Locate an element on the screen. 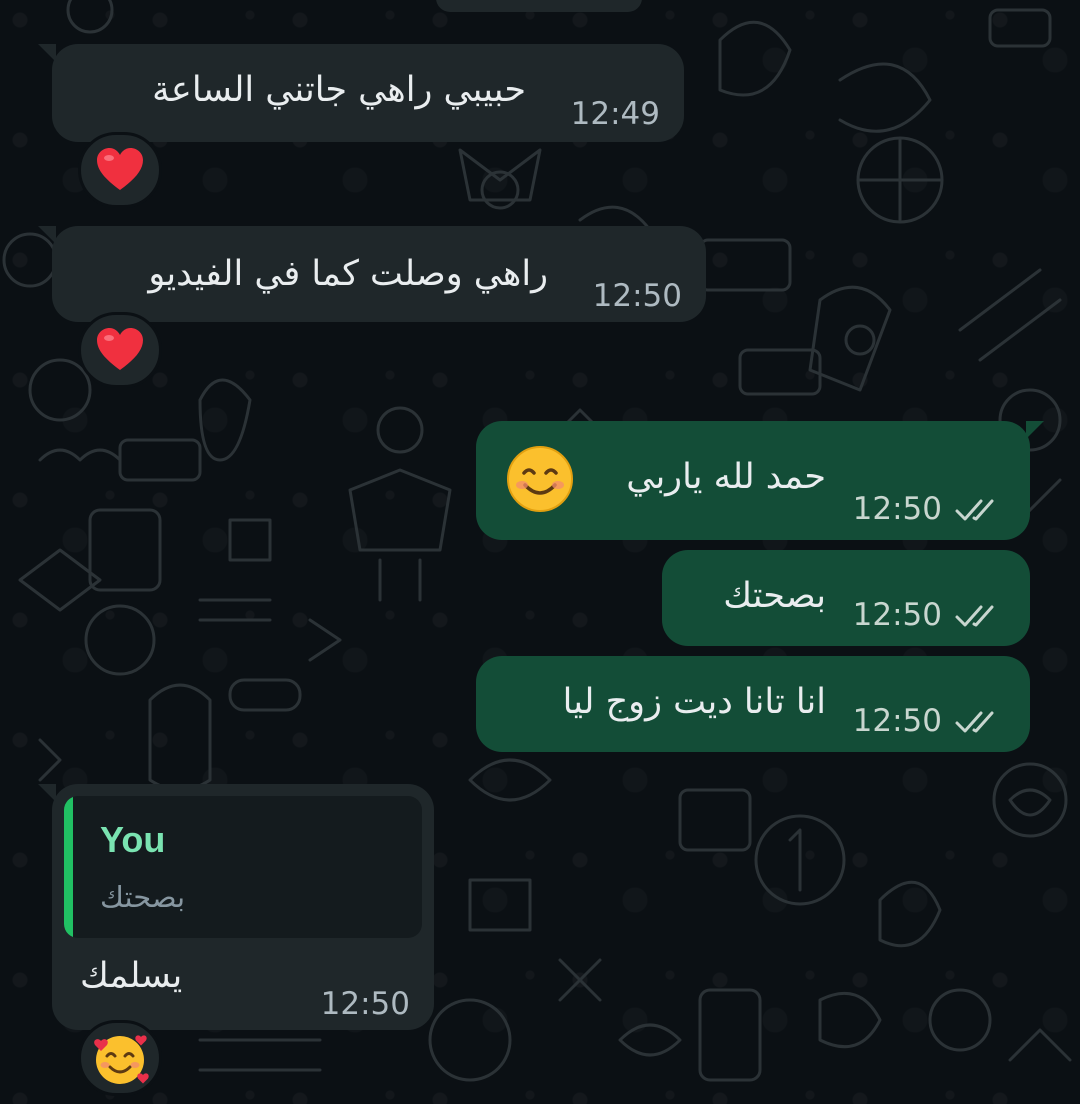 The width and height of the screenshot is (1080, 1104). smiling-face-icon is located at coordinates (540, 479).